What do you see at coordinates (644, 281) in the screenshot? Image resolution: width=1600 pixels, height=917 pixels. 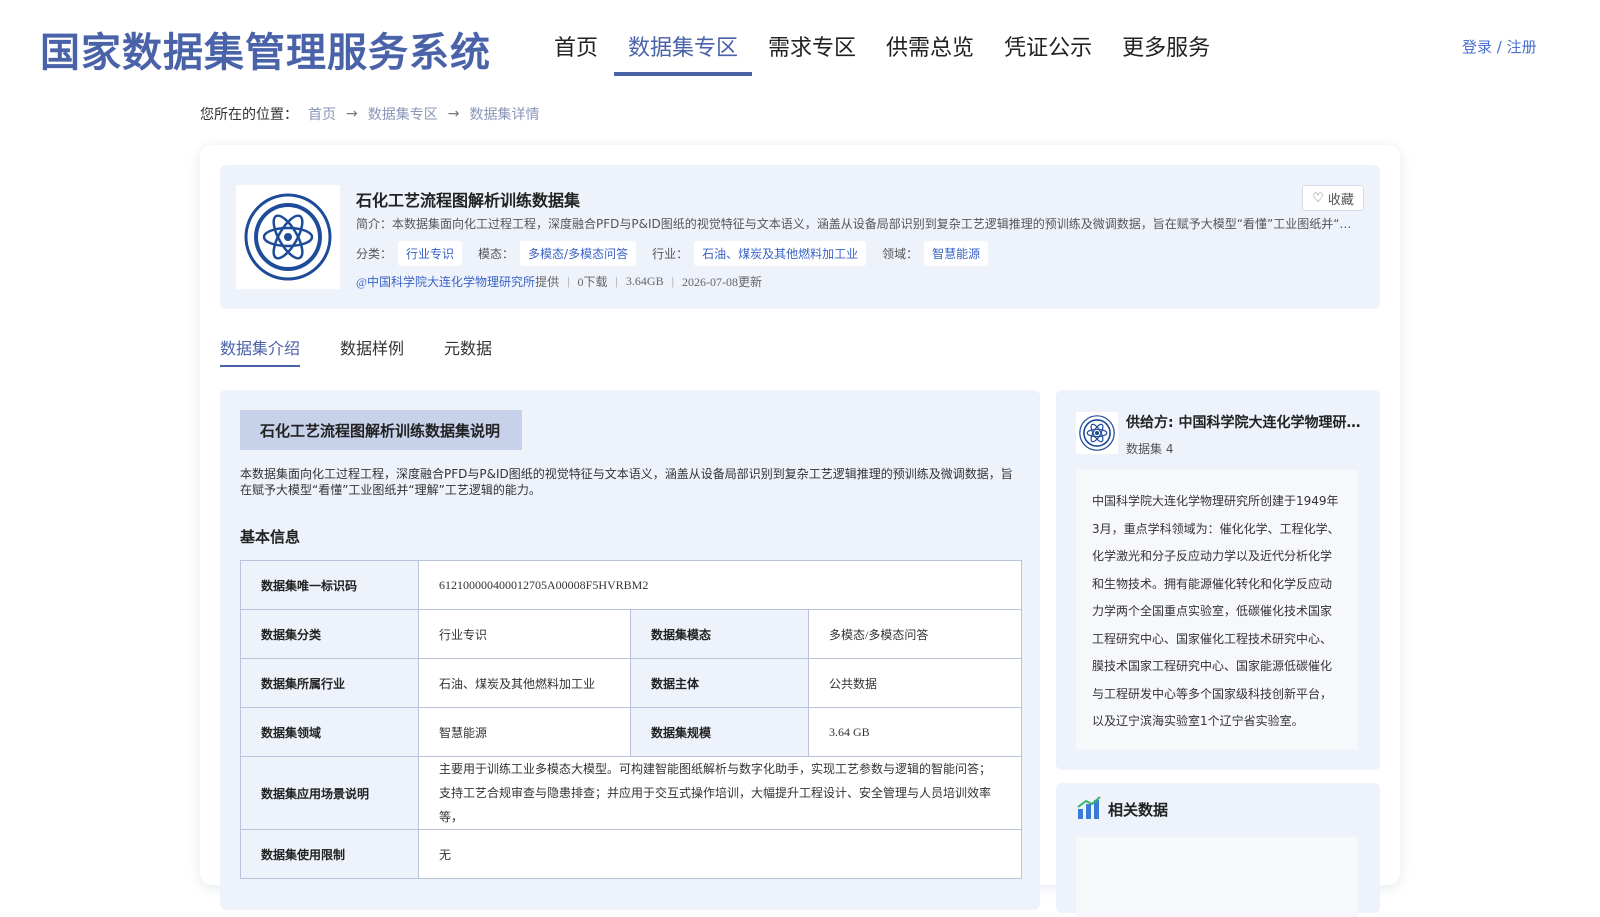 I see `dataset-size: 3.64GB` at bounding box center [644, 281].